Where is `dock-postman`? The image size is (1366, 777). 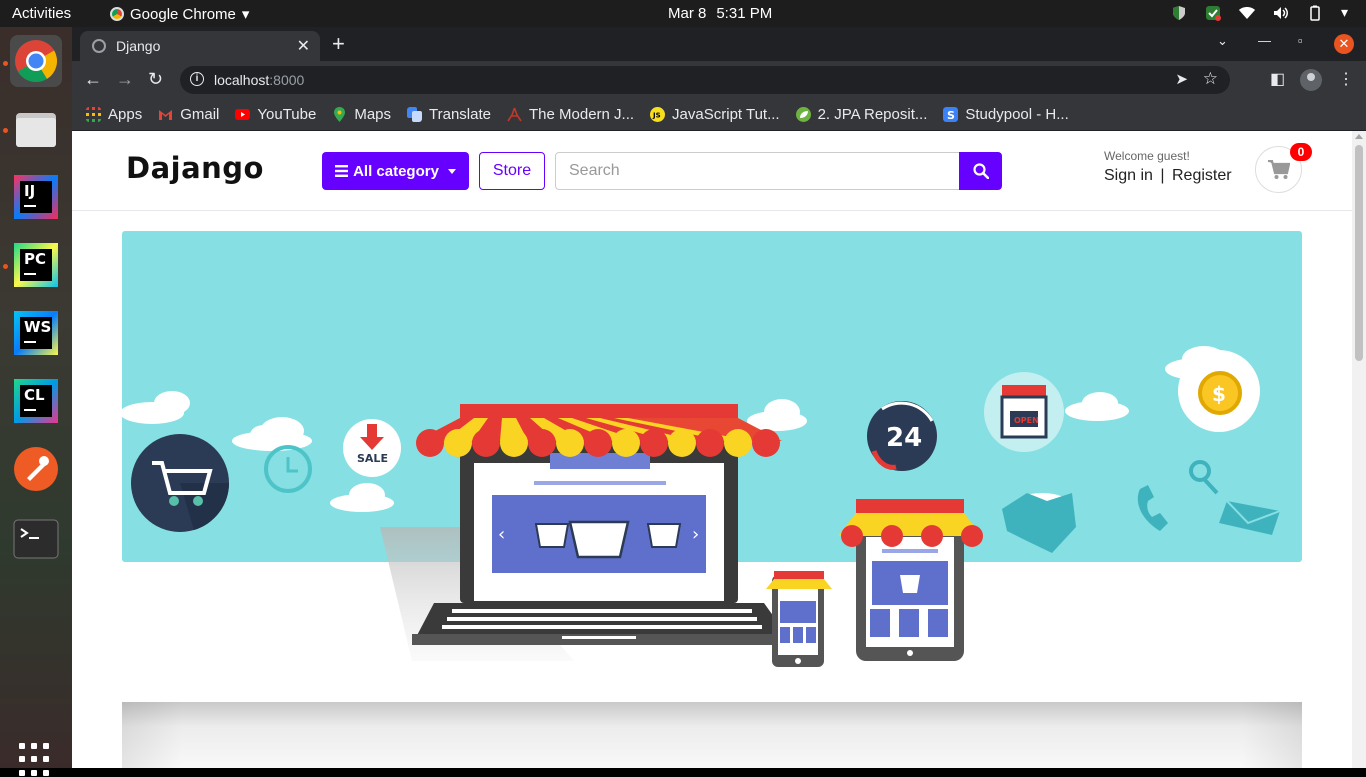
dock-postman is located at coordinates (36, 469).